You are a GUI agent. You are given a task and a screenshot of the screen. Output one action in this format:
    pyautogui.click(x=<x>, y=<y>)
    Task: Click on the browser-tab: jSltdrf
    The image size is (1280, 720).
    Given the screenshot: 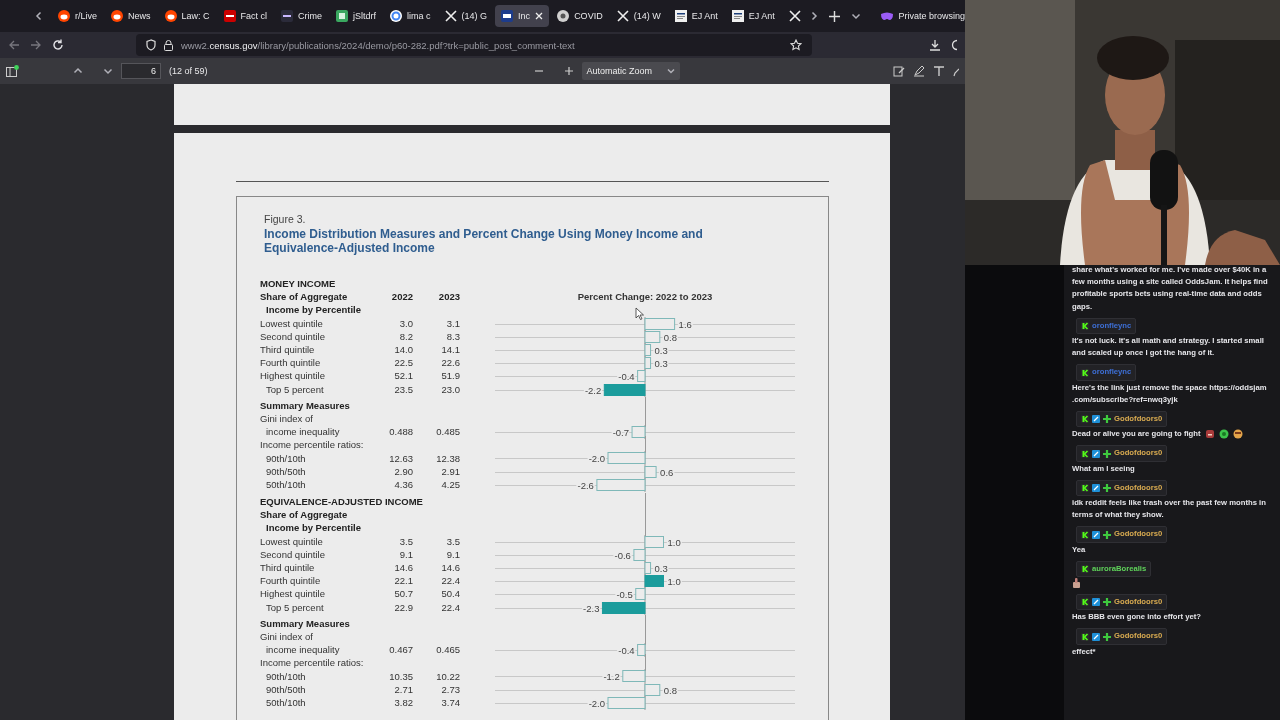 What is the action you would take?
    pyautogui.click(x=356, y=16)
    